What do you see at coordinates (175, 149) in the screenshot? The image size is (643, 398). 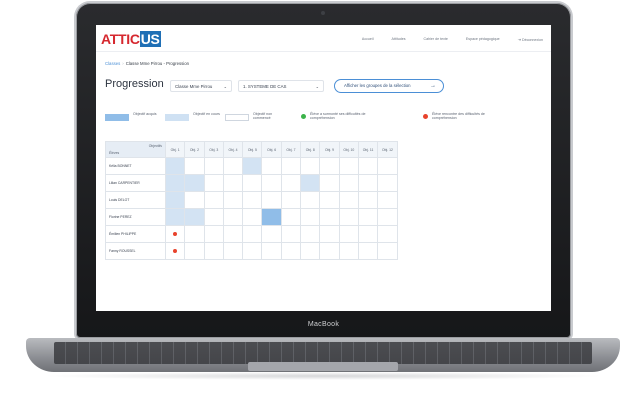 I see `objective-header: Obj. 1` at bounding box center [175, 149].